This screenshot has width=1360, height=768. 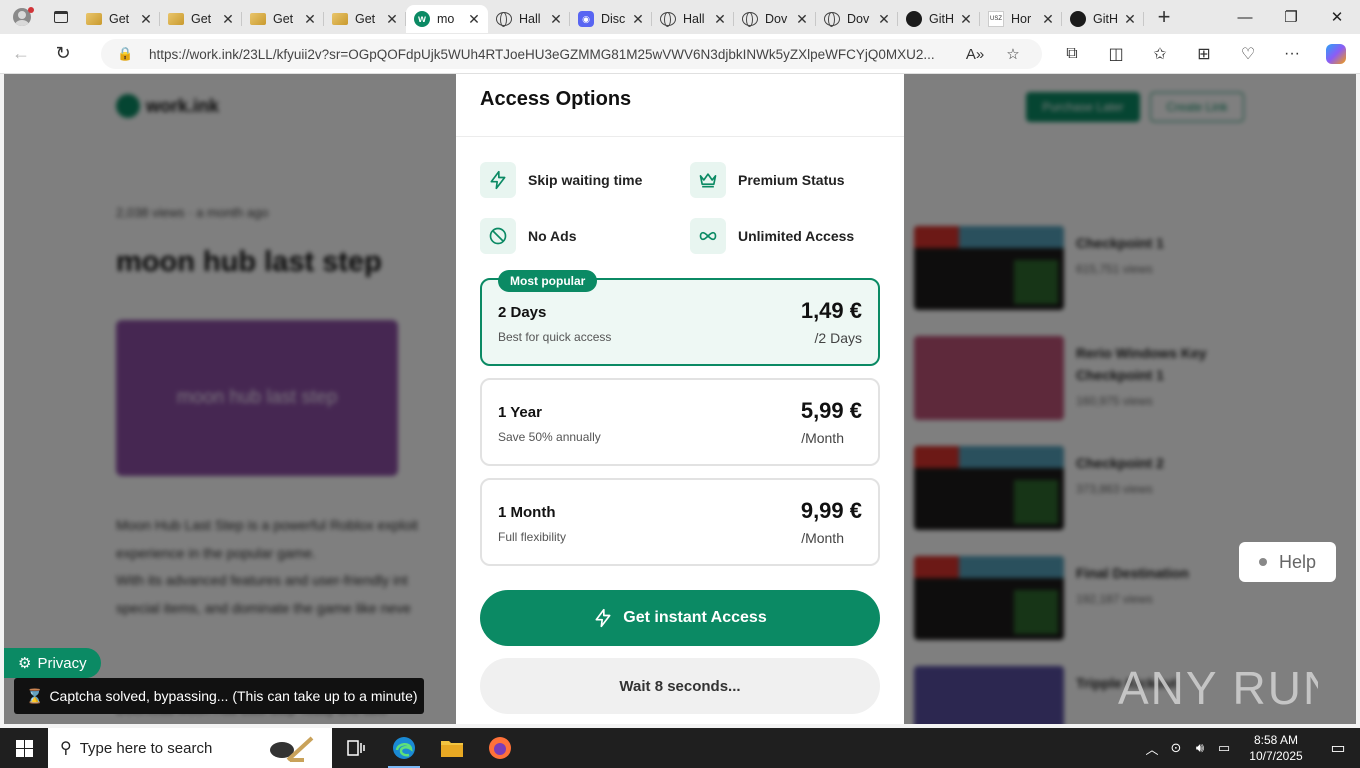 I want to click on help-label: Help, so click(x=1297, y=561).